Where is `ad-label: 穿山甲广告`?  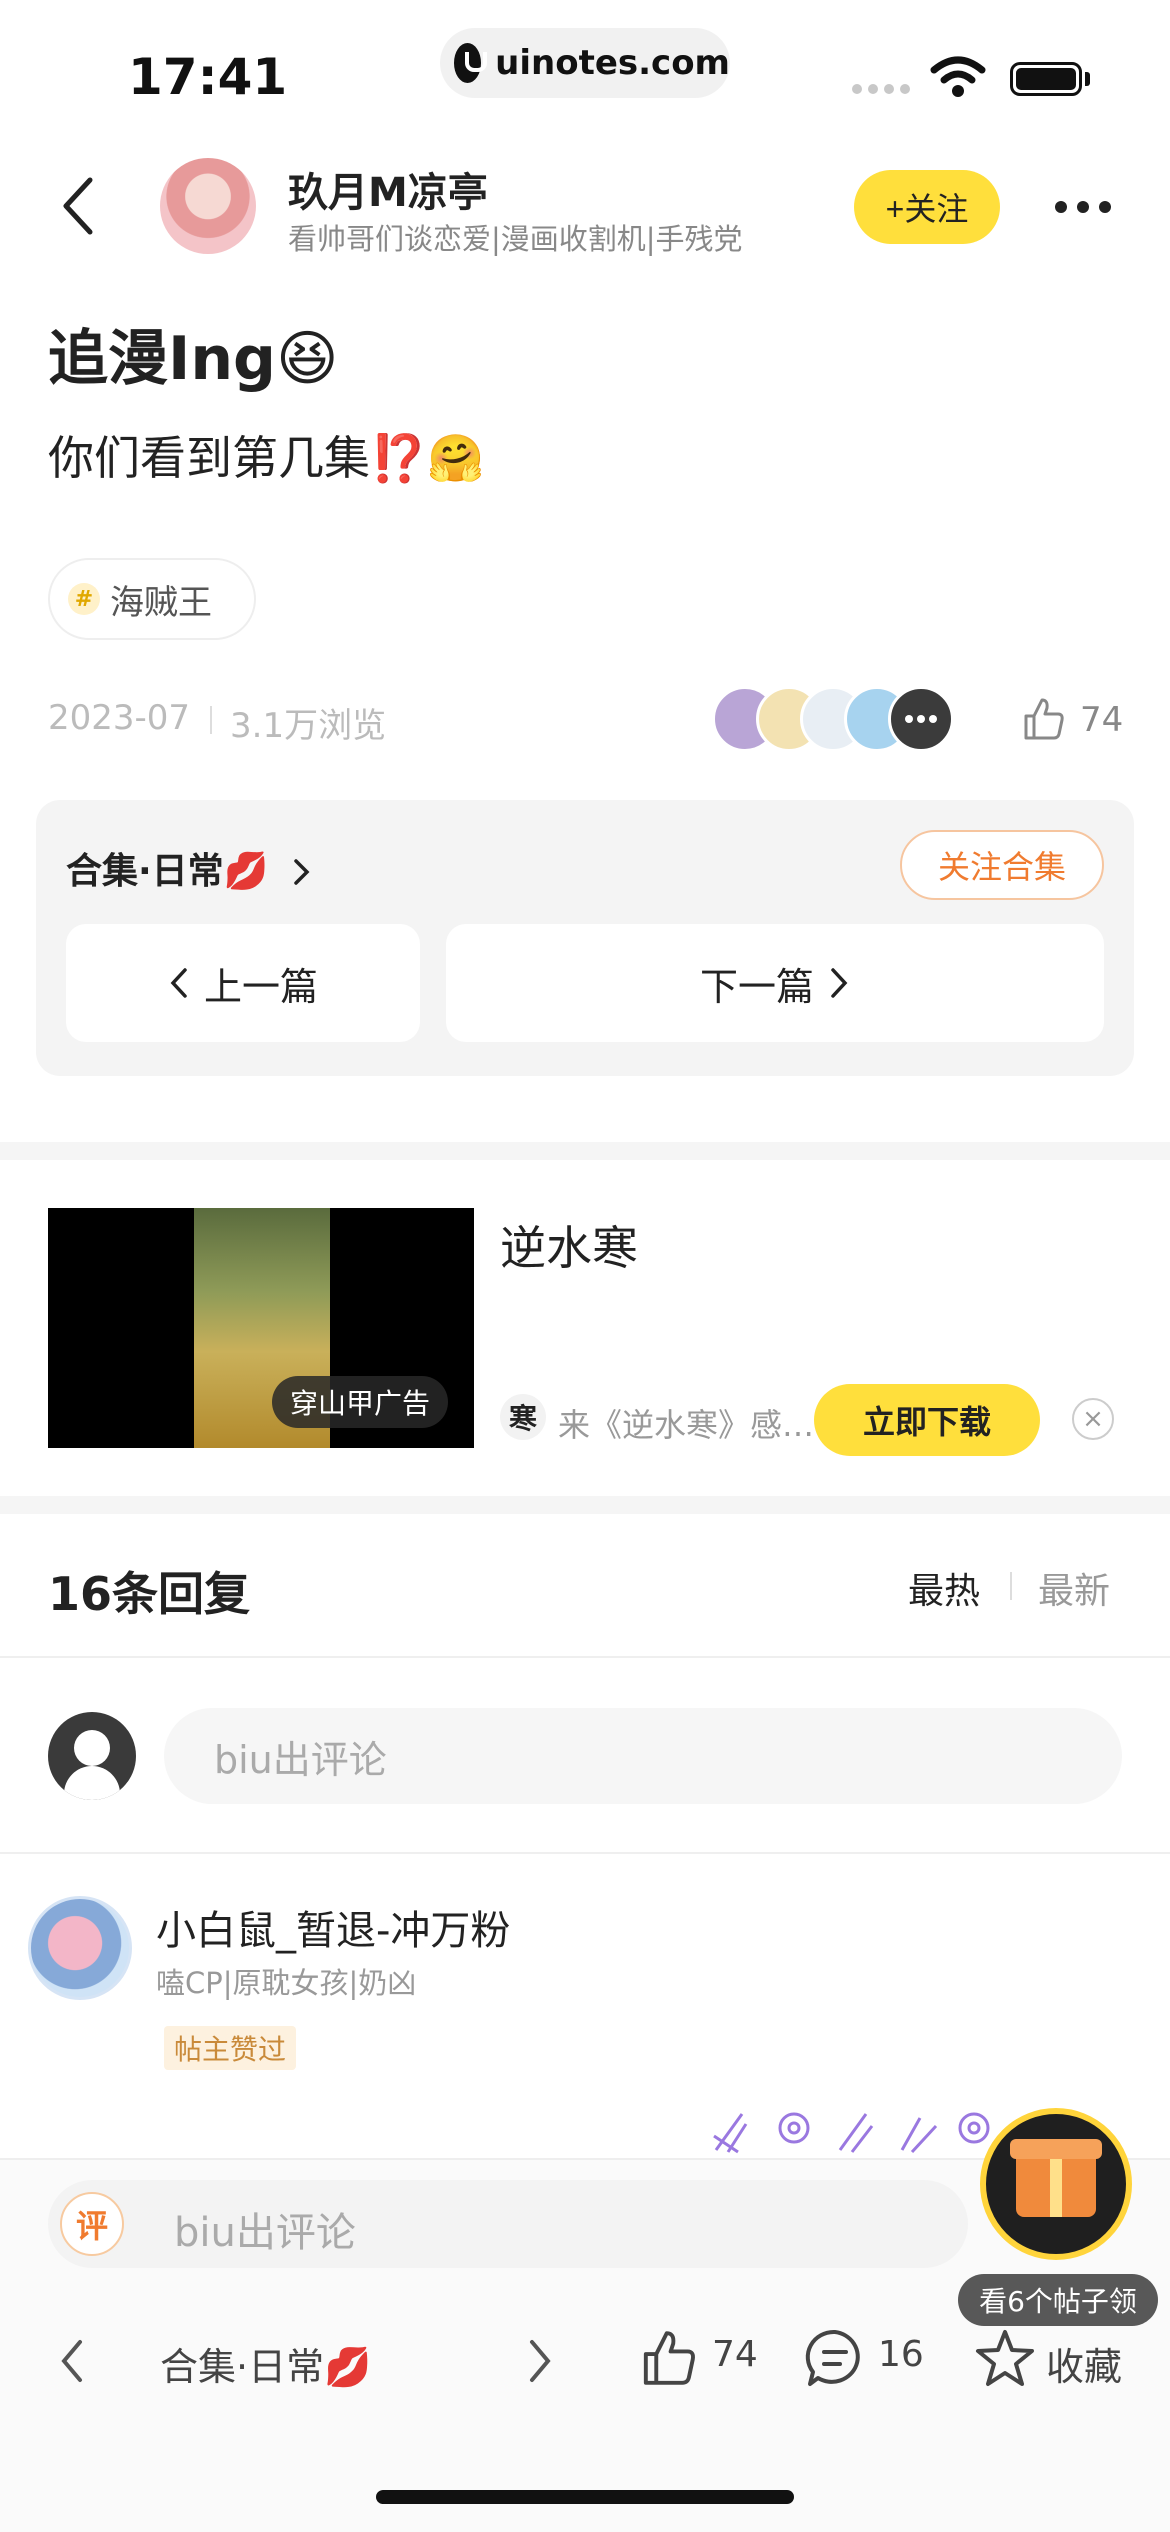
ad-label: 穿山甲广告 is located at coordinates (360, 1402).